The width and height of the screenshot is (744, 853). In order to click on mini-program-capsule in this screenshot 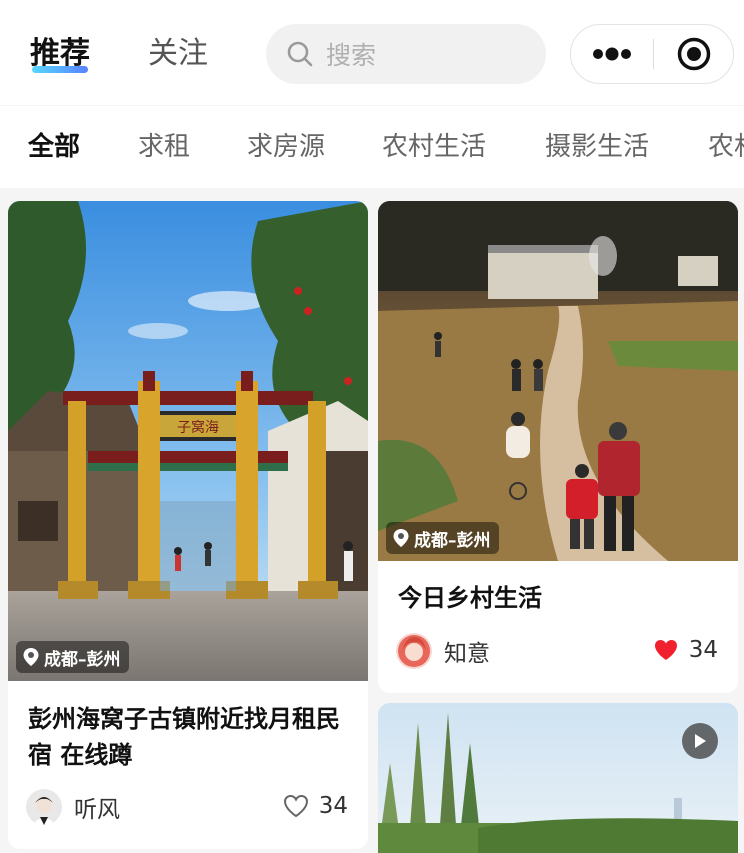, I will do `click(652, 54)`.